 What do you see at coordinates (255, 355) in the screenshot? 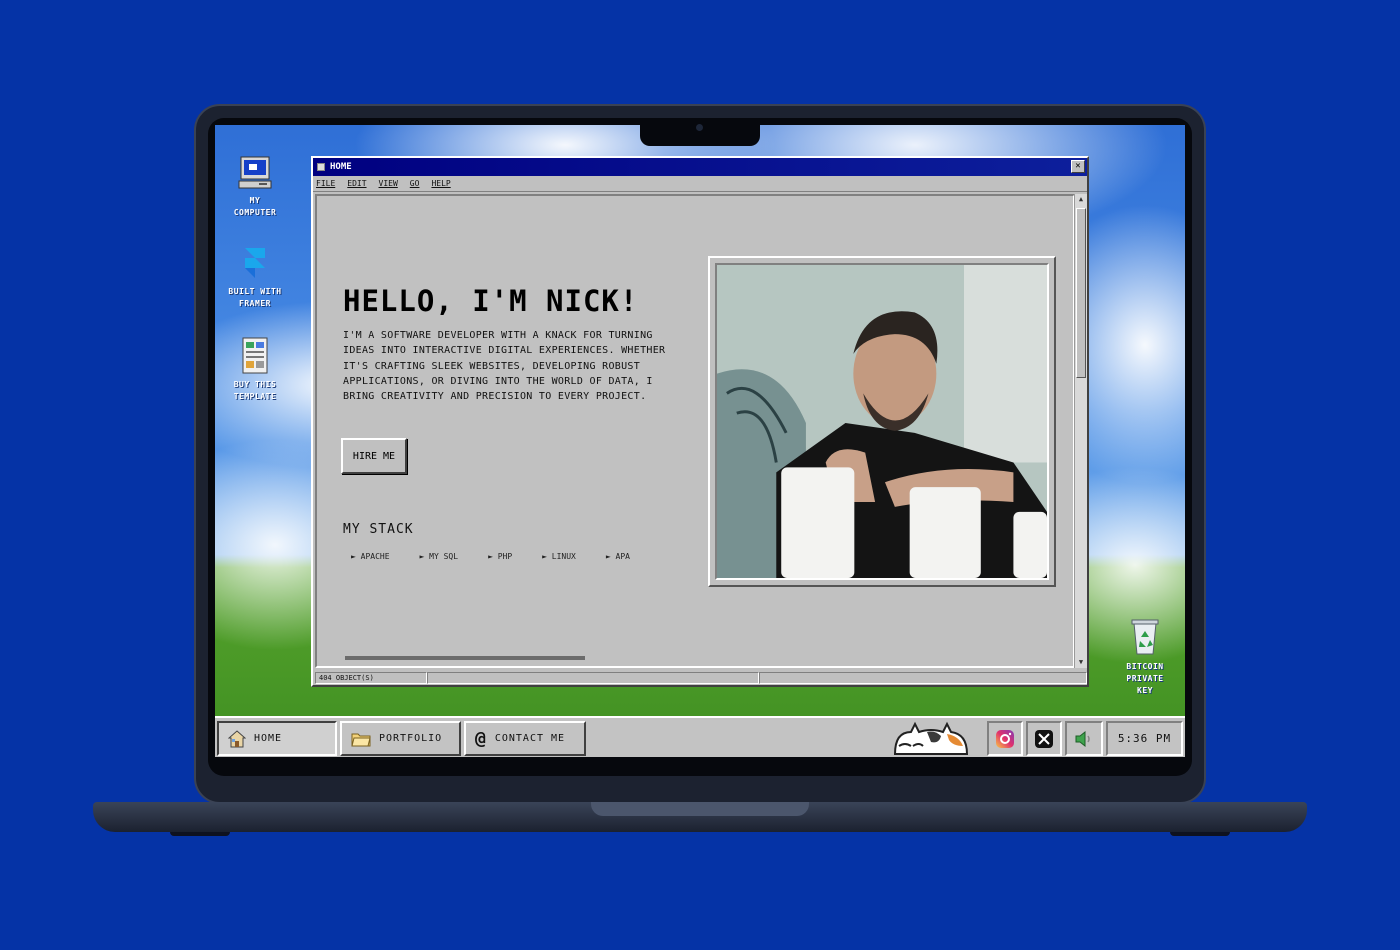
I see `template-icon` at bounding box center [255, 355].